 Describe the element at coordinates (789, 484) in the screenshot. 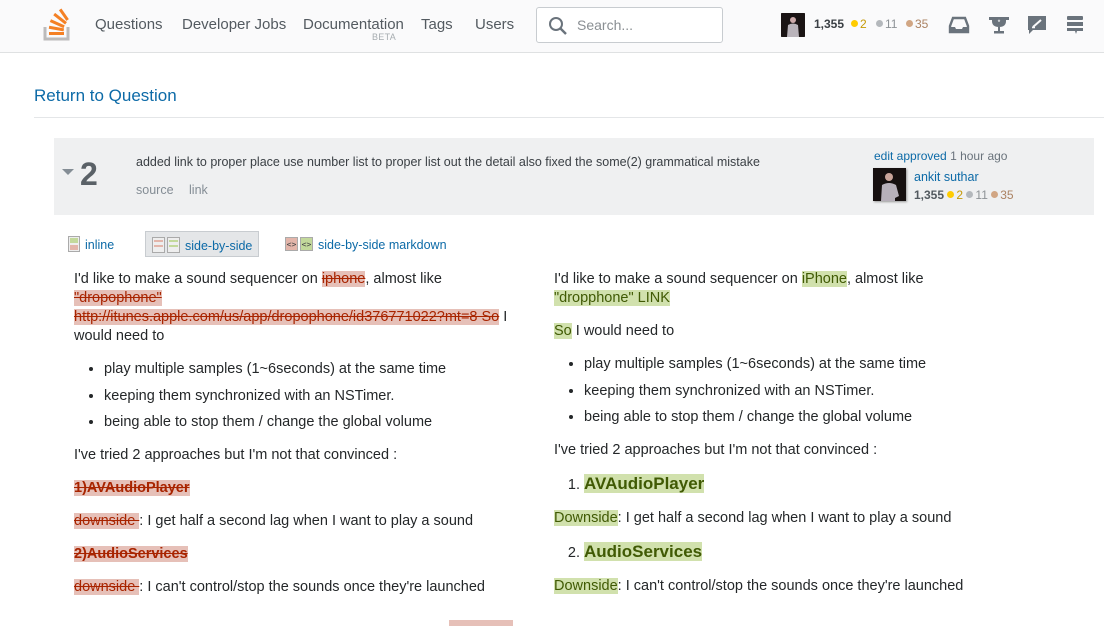

I see `list-item: AVAudioPlayer` at that location.